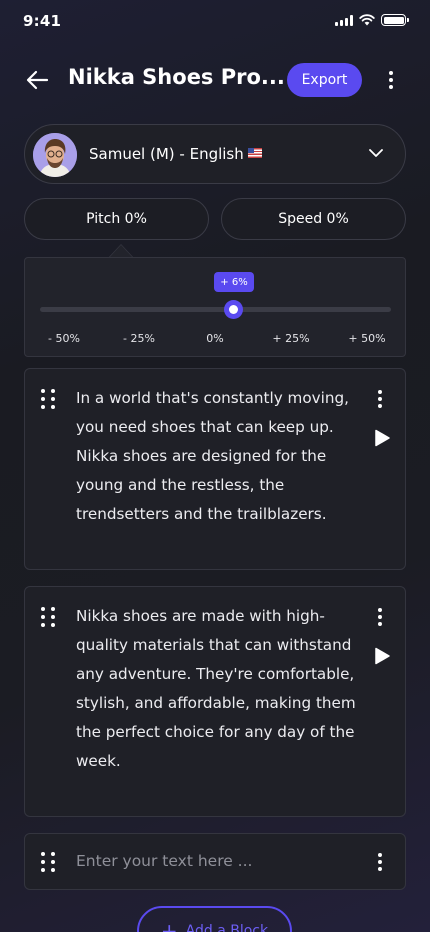  I want to click on export-button: Export, so click(324, 80).